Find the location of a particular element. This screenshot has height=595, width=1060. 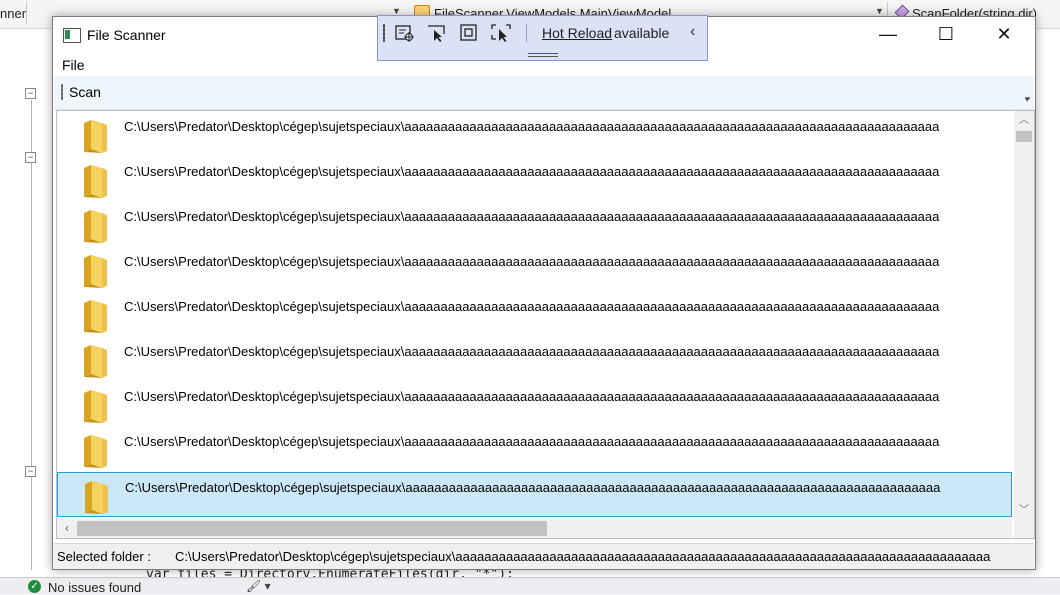

vertical-scroll-thumb is located at coordinates (1024, 136).